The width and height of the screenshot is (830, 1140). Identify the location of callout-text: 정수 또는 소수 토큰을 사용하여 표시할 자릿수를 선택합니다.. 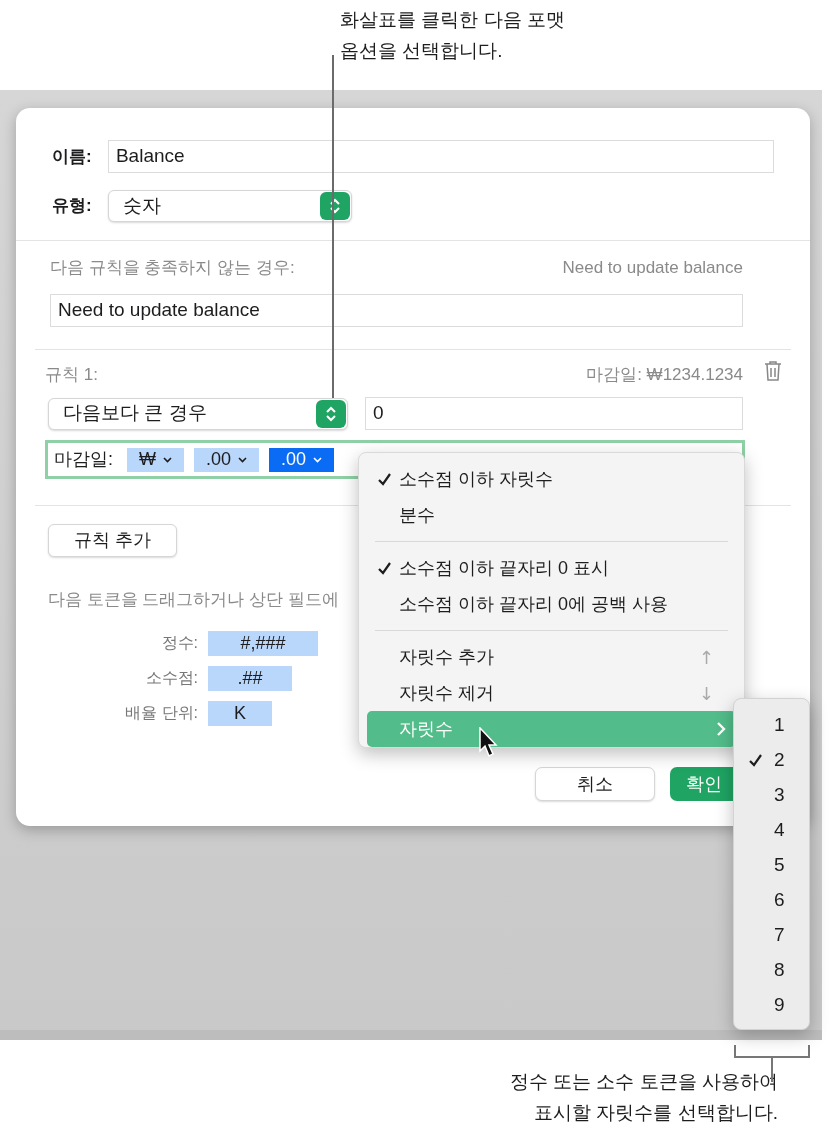
(643, 1097).